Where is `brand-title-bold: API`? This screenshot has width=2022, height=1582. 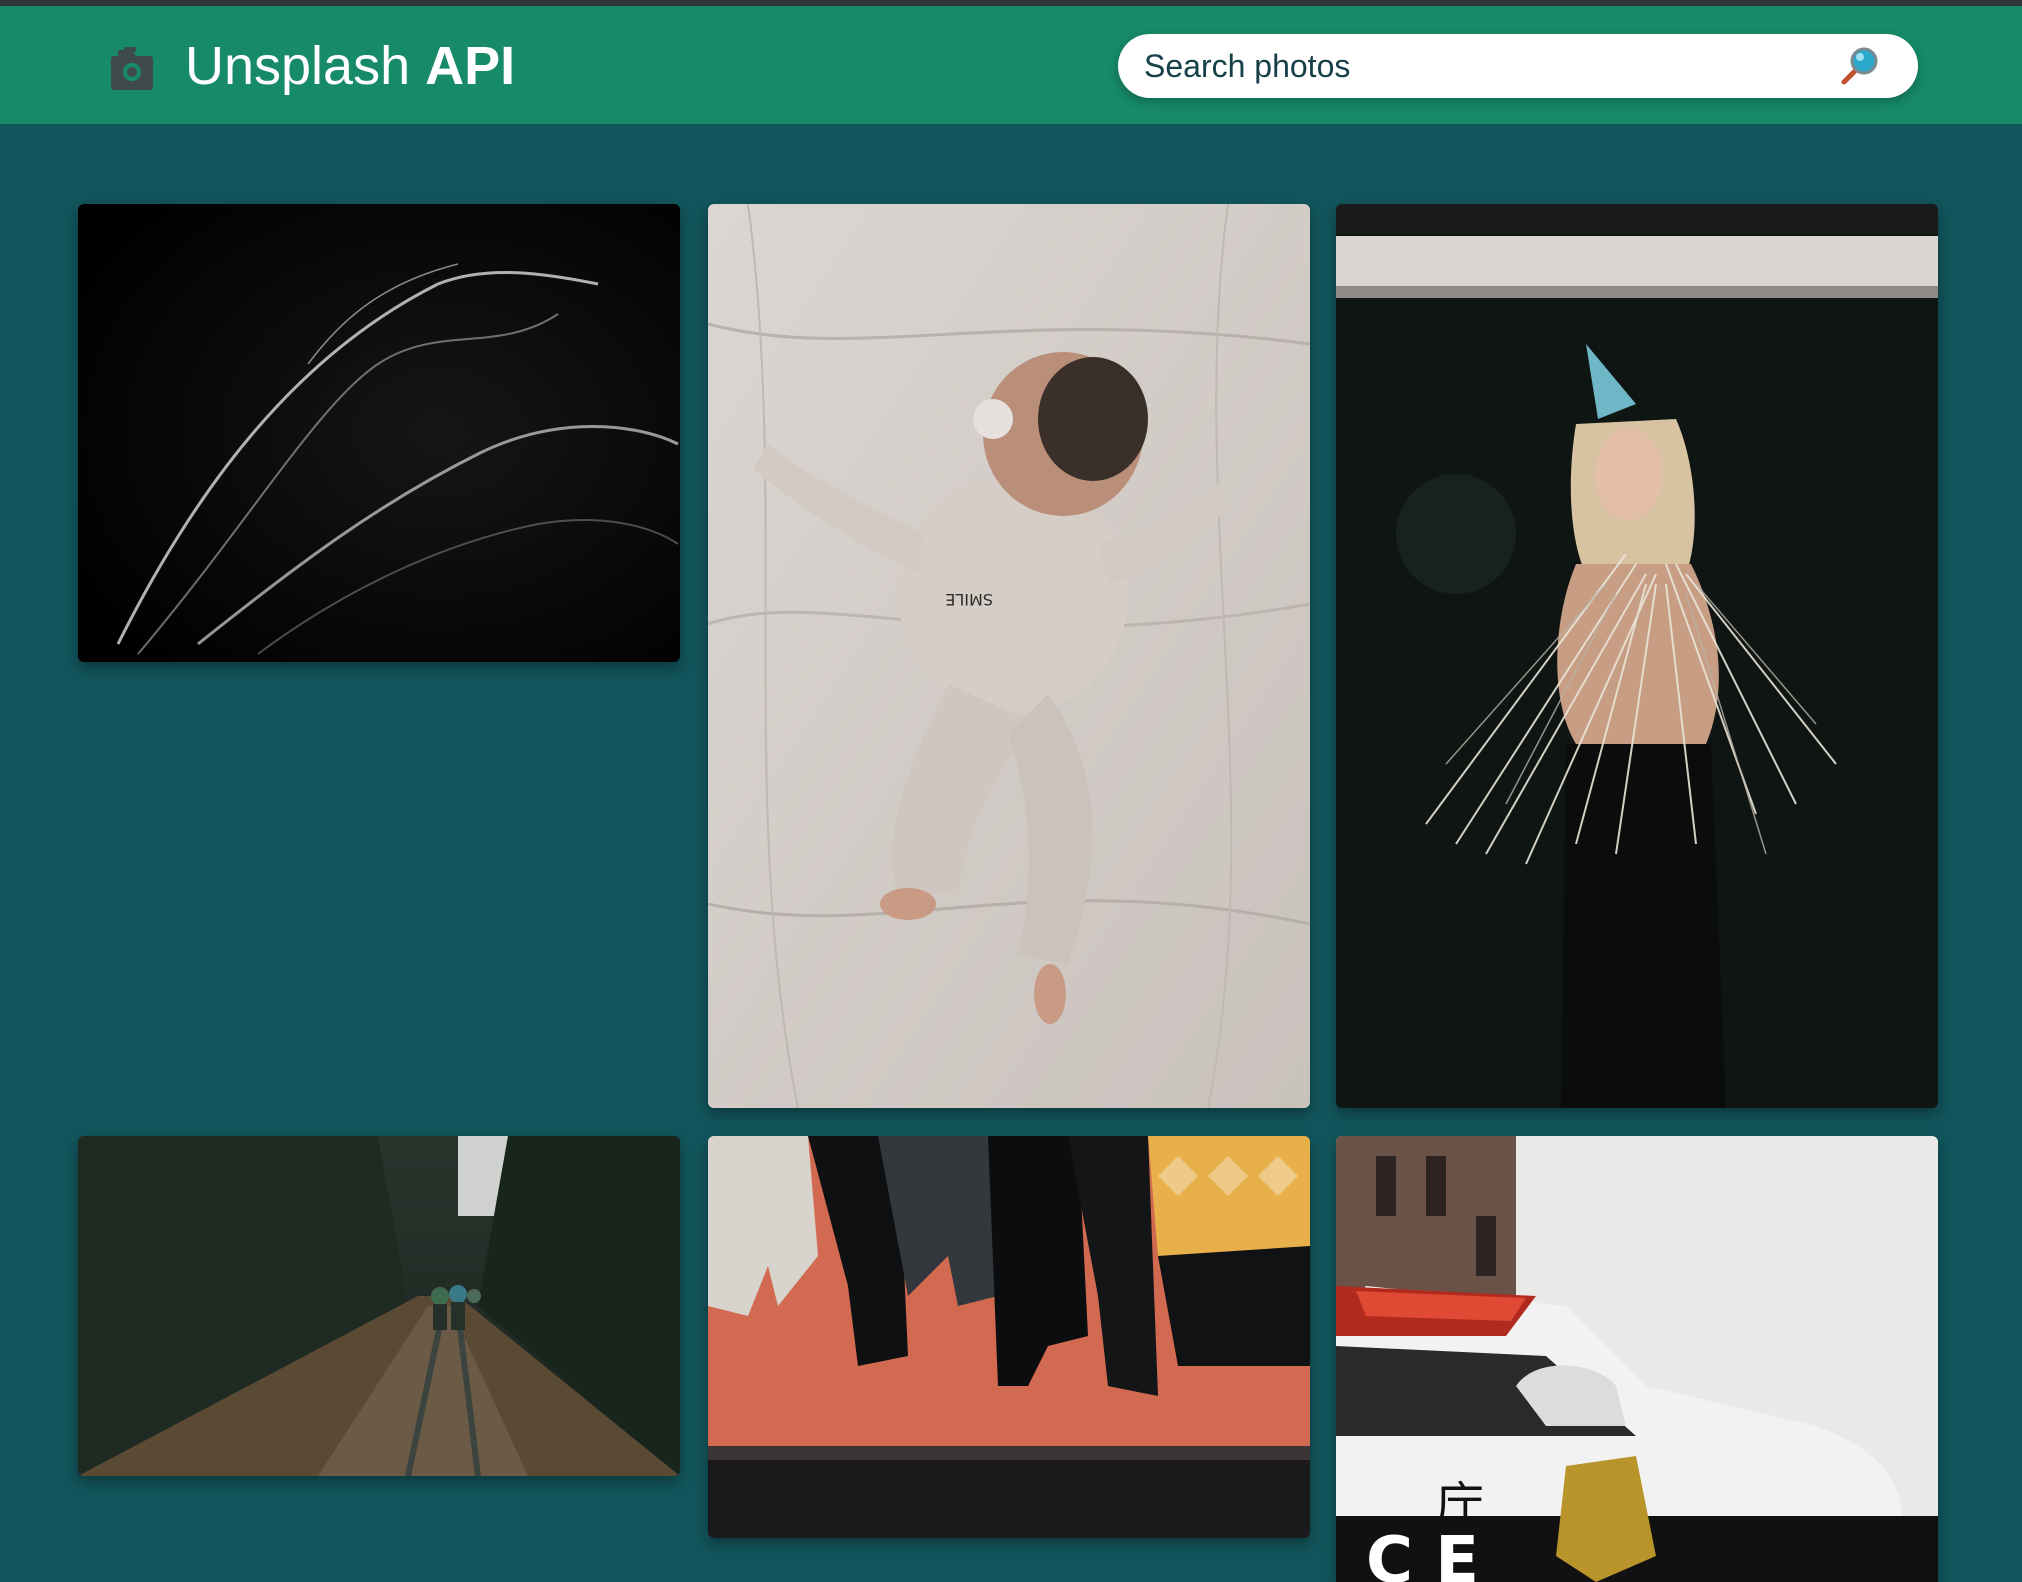 brand-title-bold: API is located at coordinates (470, 66).